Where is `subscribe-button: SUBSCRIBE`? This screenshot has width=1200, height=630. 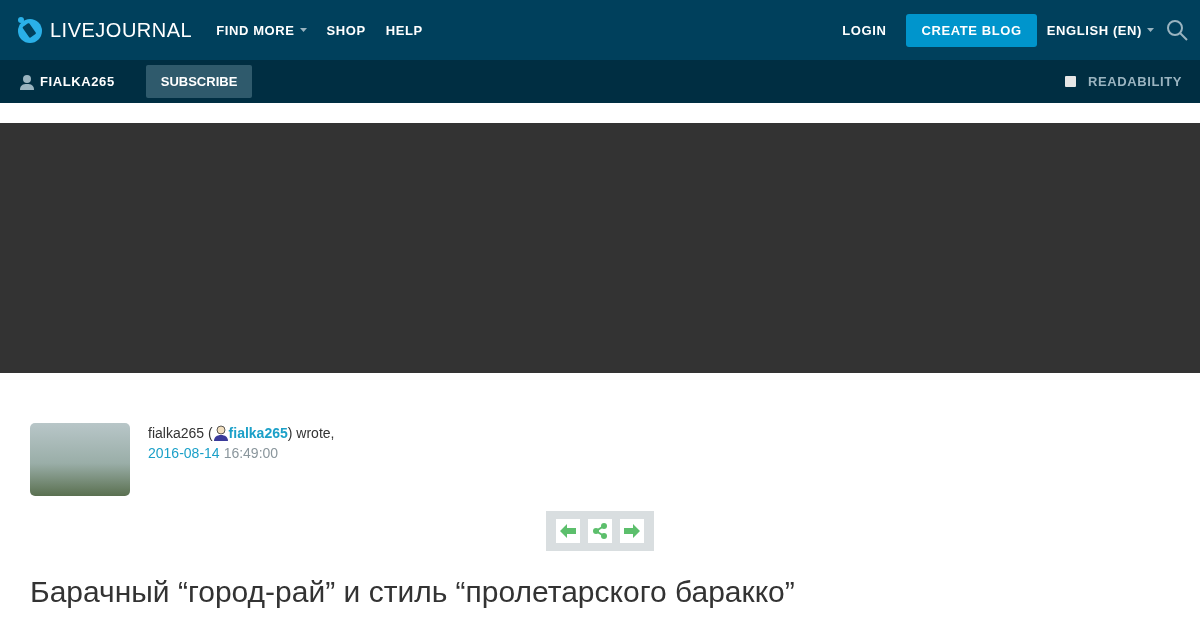 subscribe-button: SUBSCRIBE is located at coordinates (199, 81).